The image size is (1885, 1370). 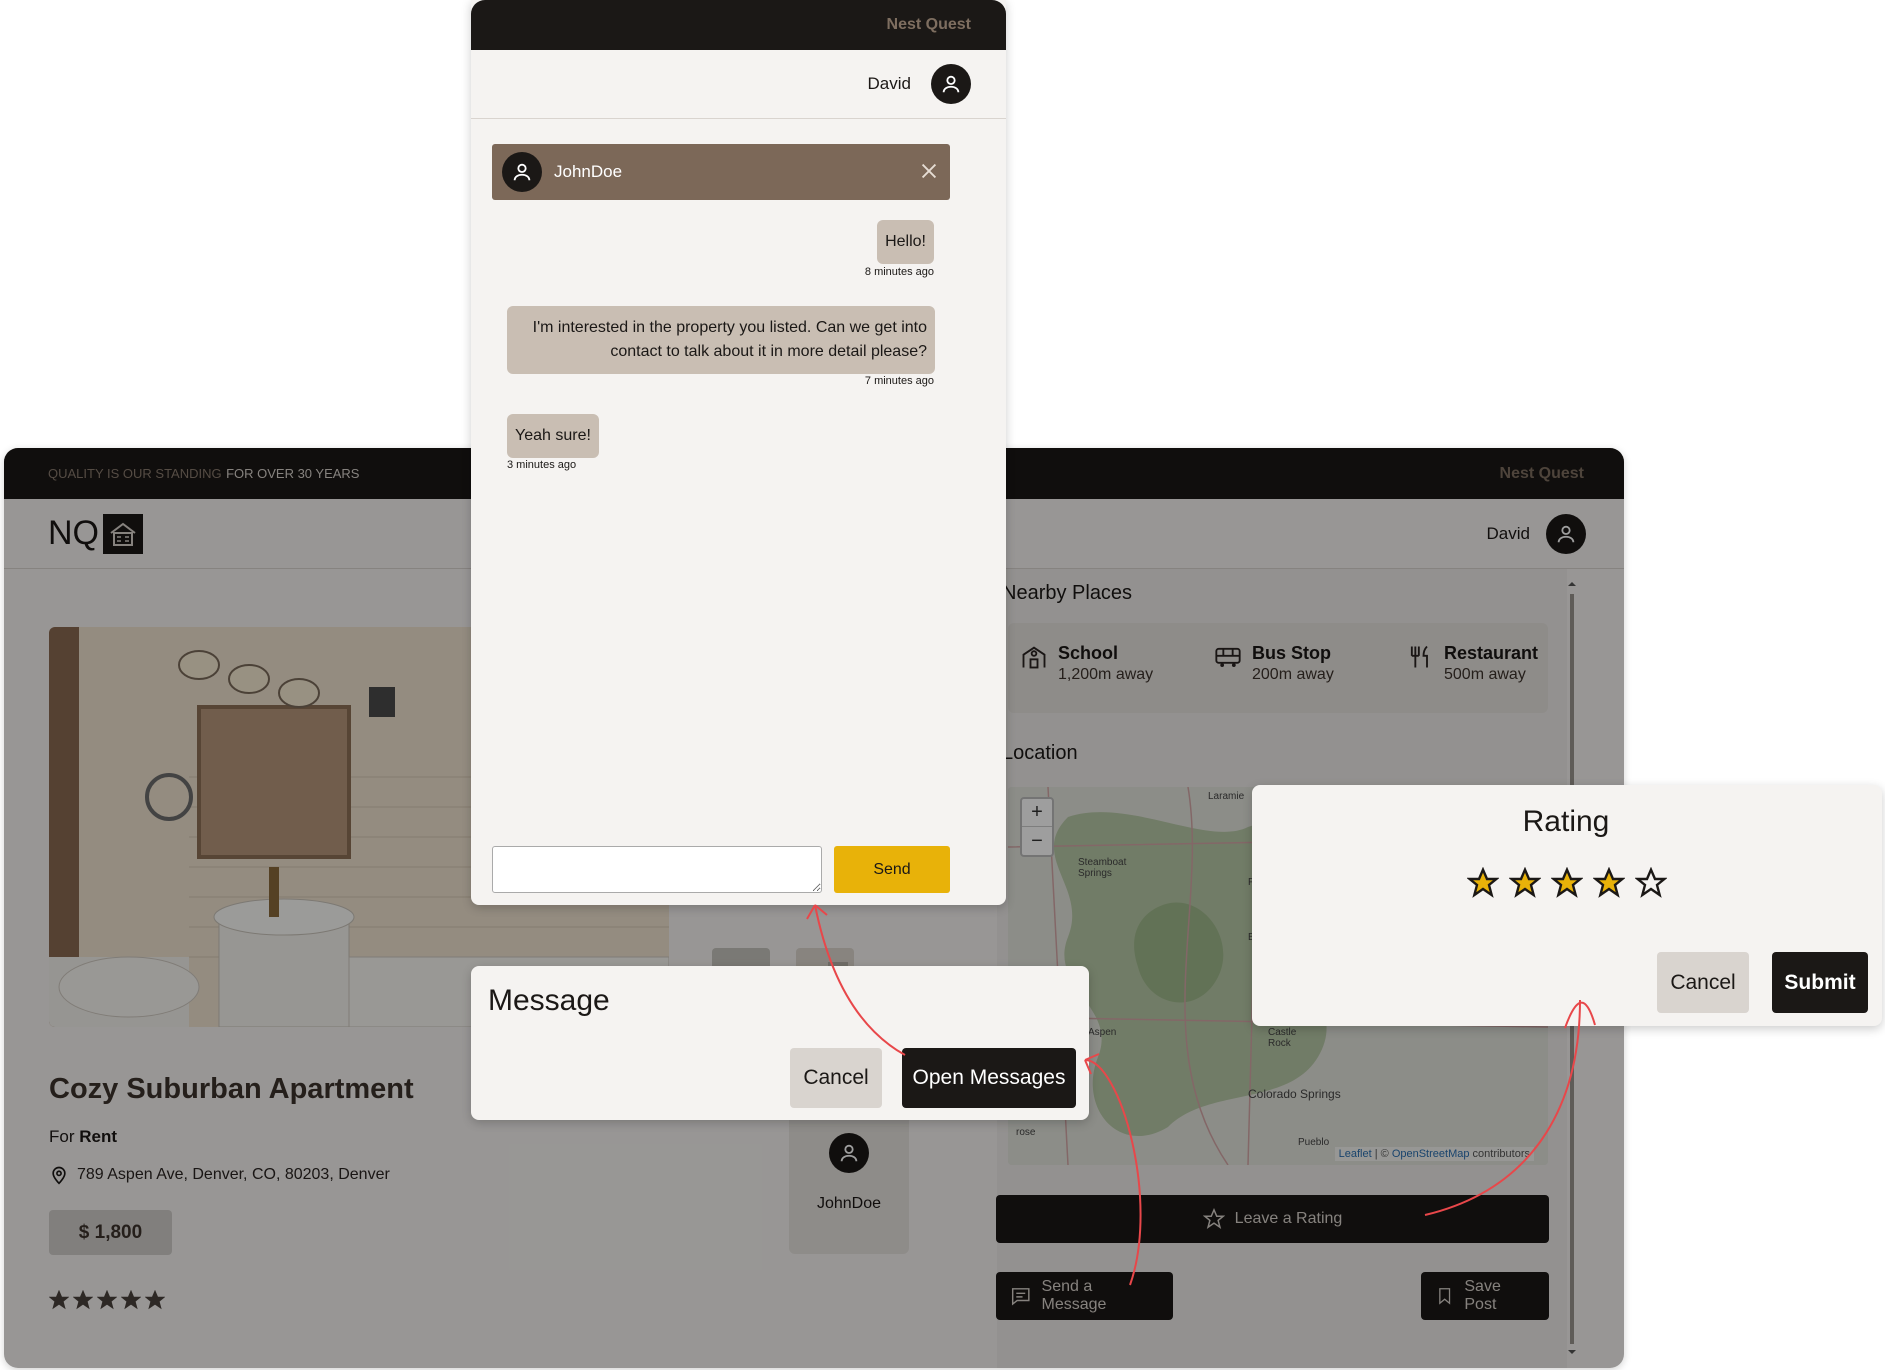 I want to click on dialog-title: Rating, so click(x=1566, y=821).